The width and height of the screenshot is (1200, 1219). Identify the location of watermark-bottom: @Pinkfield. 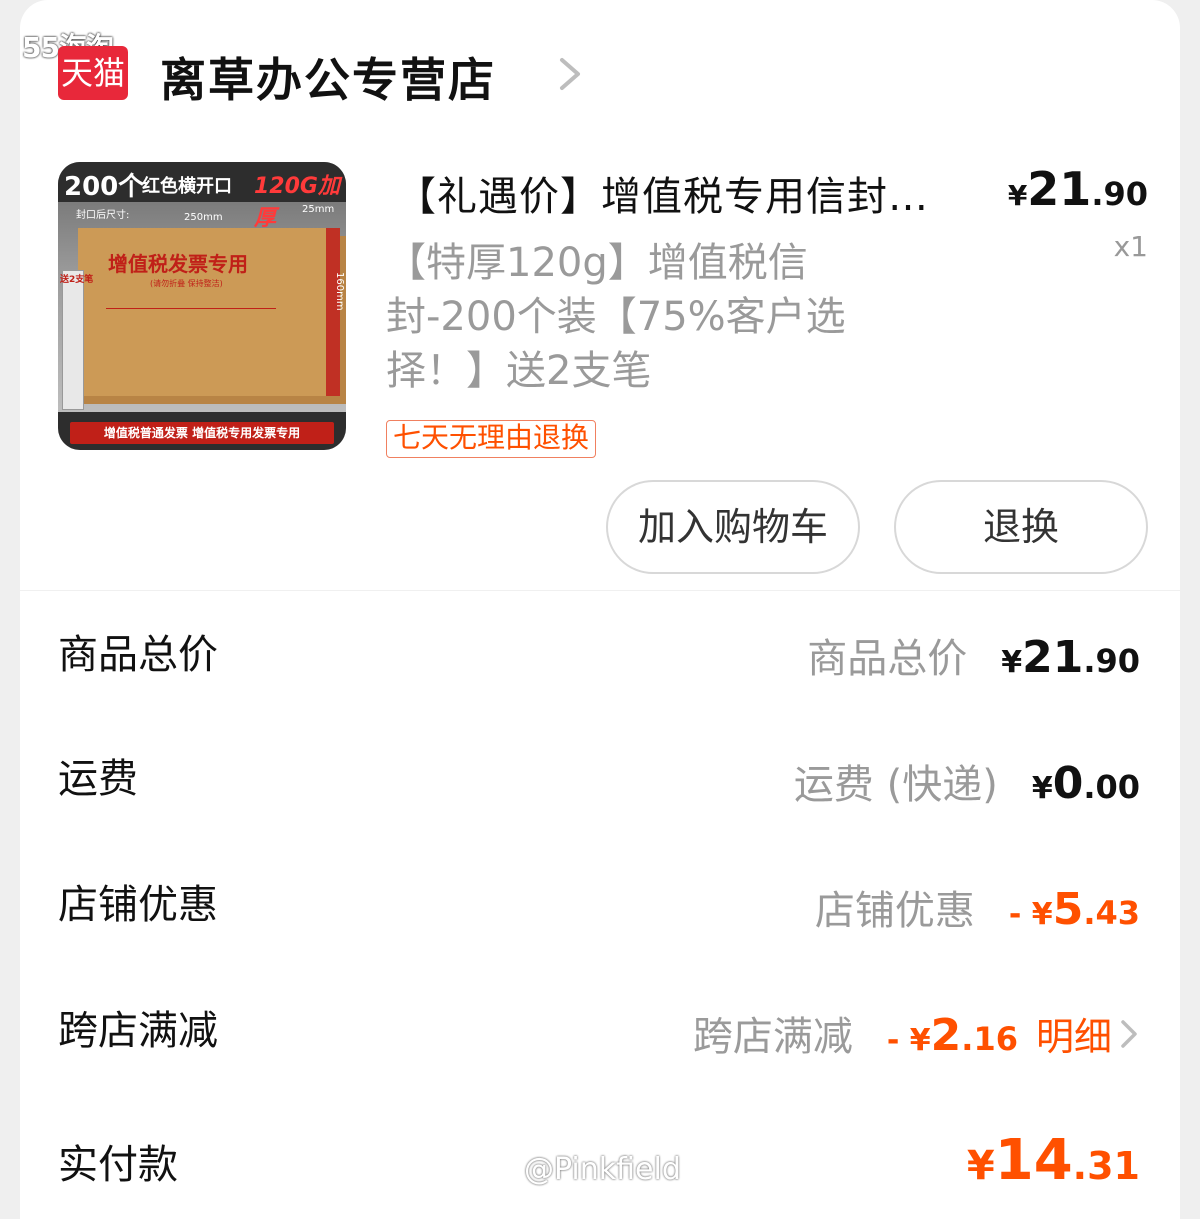
(602, 1169).